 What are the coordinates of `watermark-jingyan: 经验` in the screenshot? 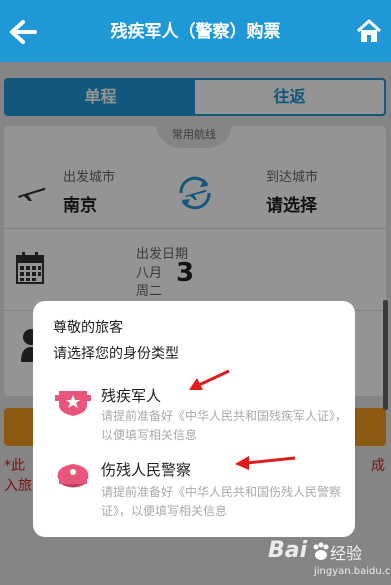 It's located at (346, 553).